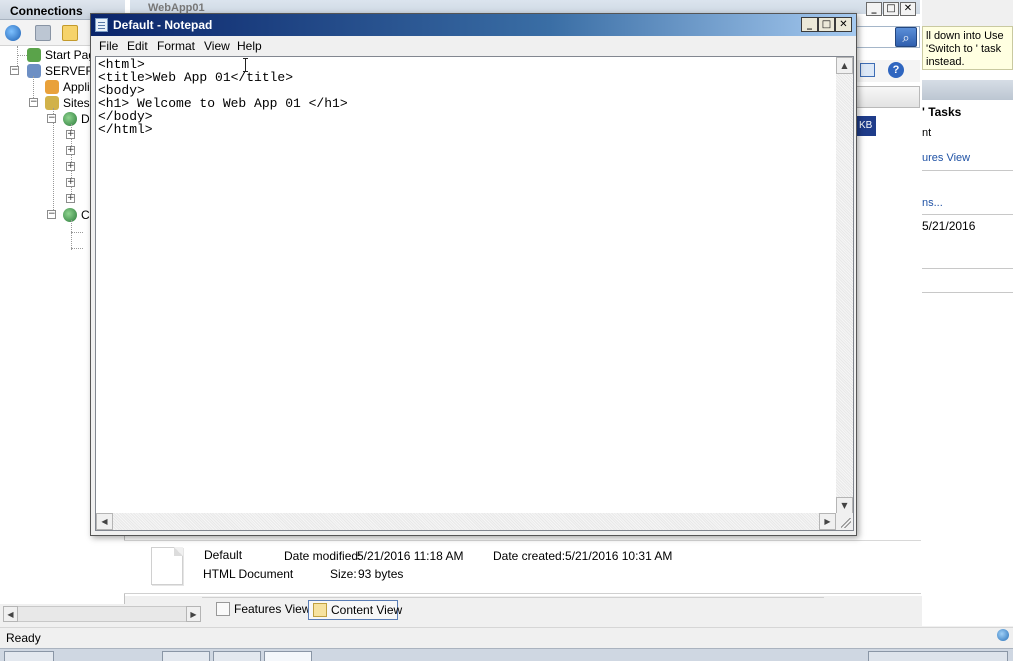 This screenshot has height=661, width=1013. I want to click on start-page-icon, so click(34, 55).